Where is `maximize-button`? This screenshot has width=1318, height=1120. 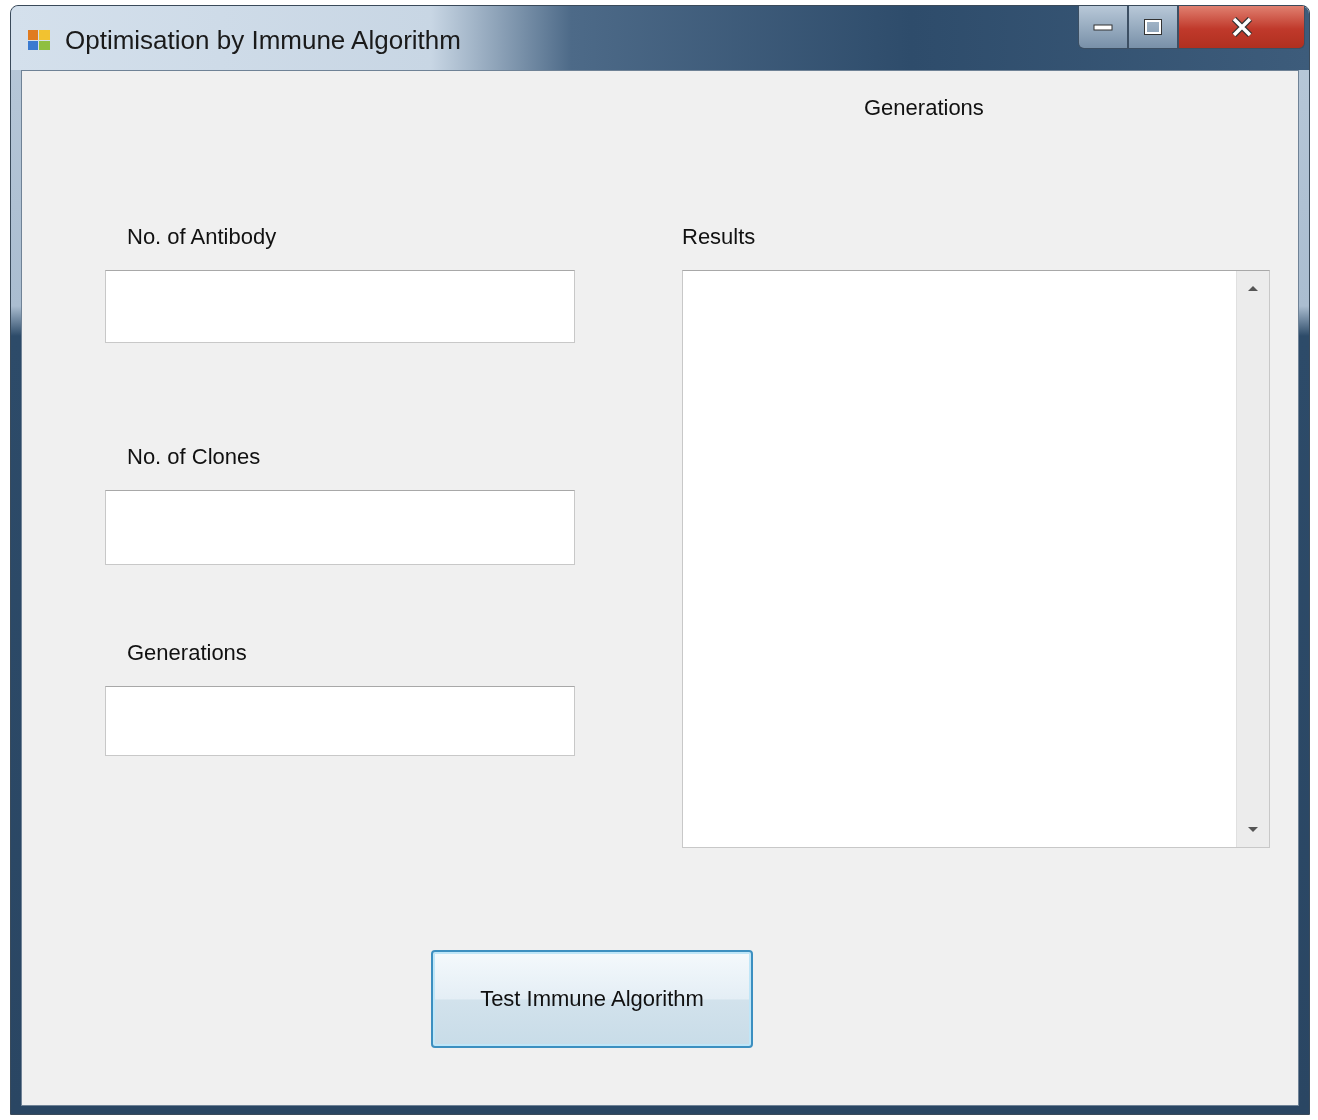 maximize-button is located at coordinates (1153, 27).